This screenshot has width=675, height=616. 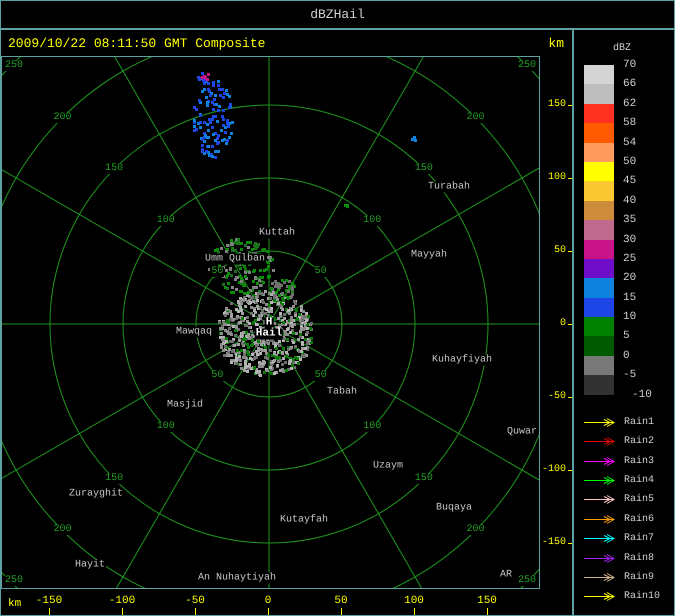 What do you see at coordinates (304, 520) in the screenshot?
I see `place-label: Kutayfah` at bounding box center [304, 520].